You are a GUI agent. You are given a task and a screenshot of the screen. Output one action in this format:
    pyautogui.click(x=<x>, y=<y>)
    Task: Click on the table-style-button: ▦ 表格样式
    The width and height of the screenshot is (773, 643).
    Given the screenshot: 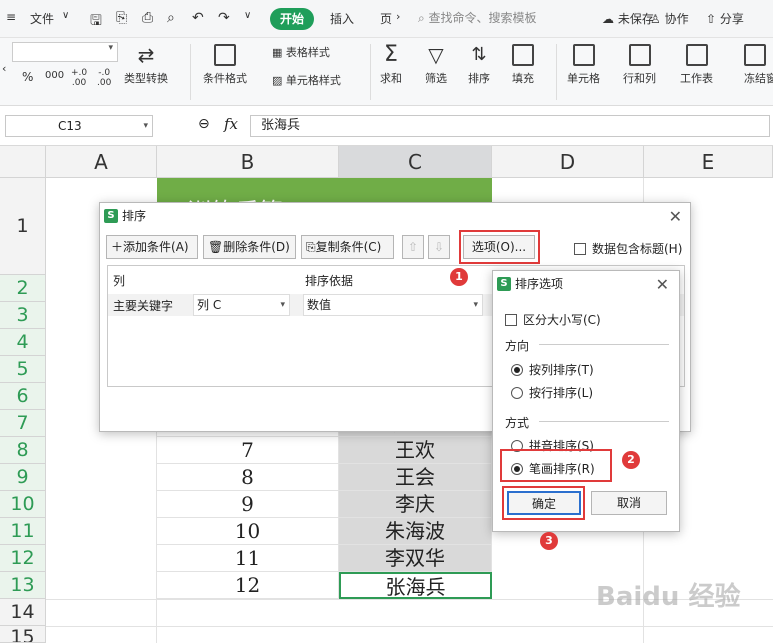 What is the action you would take?
    pyautogui.click(x=301, y=52)
    